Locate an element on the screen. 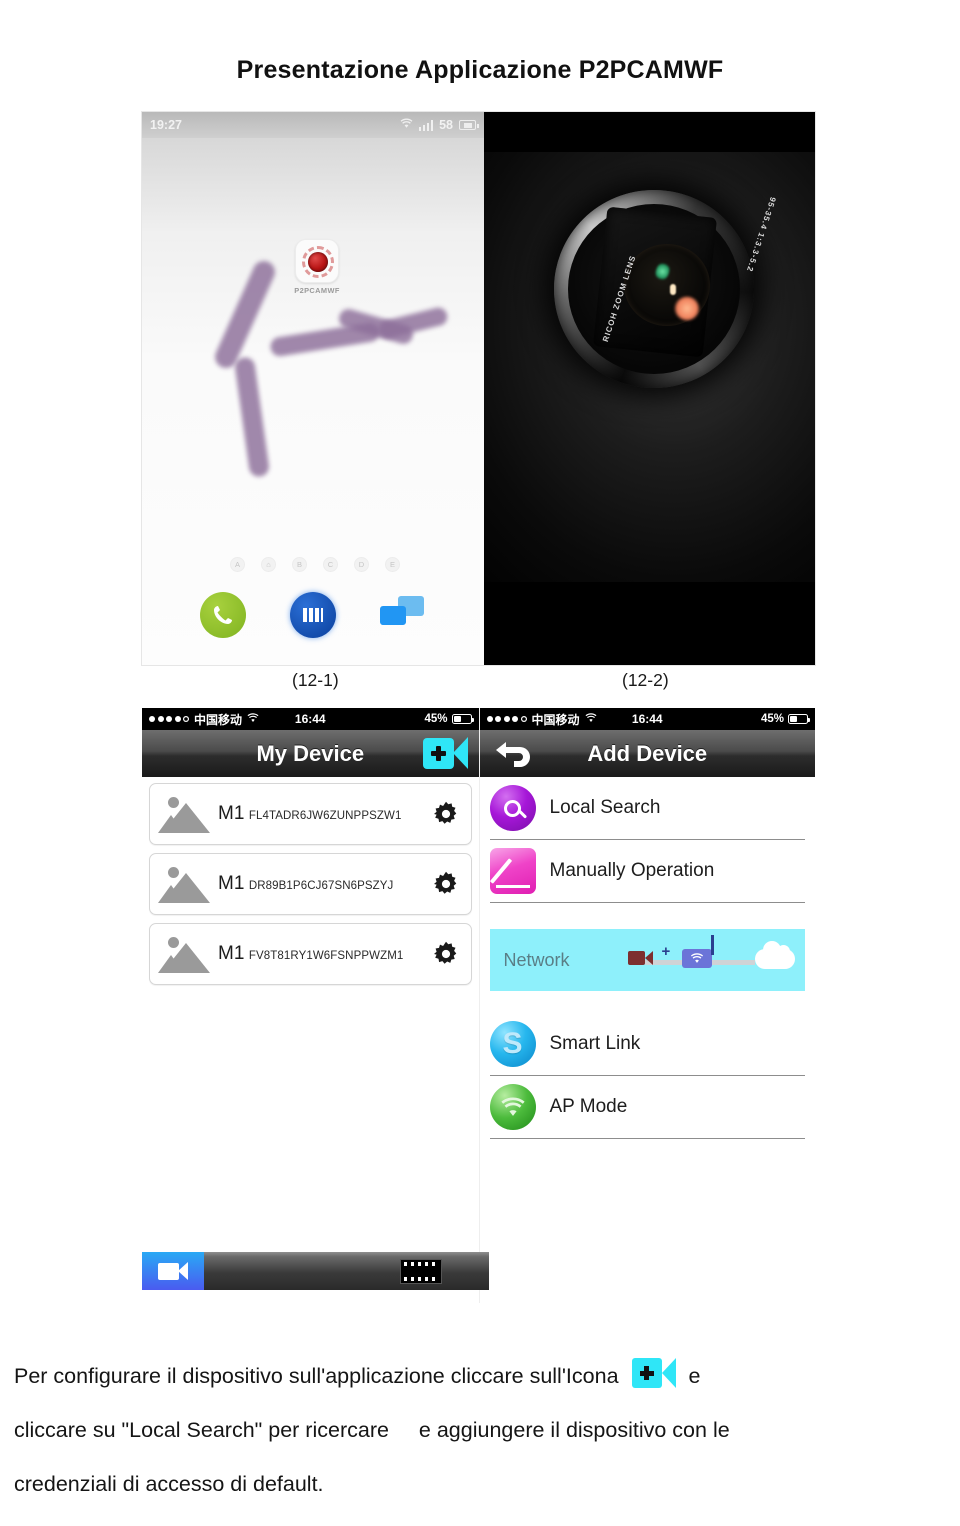 The image size is (960, 1526). home-page-indicators: A ⌂ B C D E is located at coordinates (315, 564).